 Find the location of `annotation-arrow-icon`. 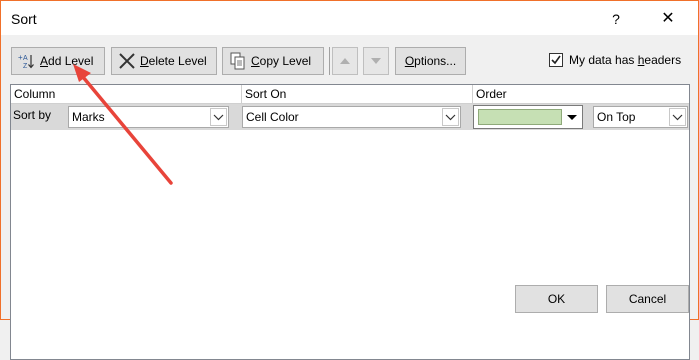

annotation-arrow-icon is located at coordinates (123, 124).